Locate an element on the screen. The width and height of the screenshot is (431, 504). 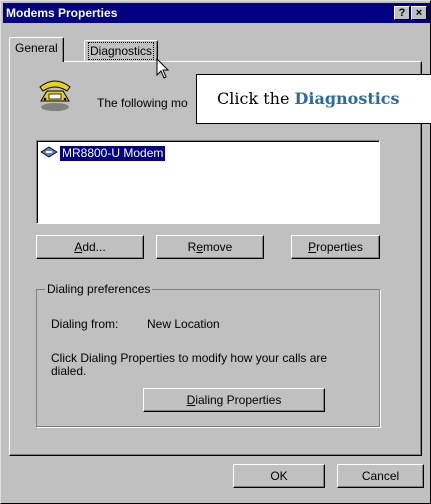
close-button: × is located at coordinates (419, 13).